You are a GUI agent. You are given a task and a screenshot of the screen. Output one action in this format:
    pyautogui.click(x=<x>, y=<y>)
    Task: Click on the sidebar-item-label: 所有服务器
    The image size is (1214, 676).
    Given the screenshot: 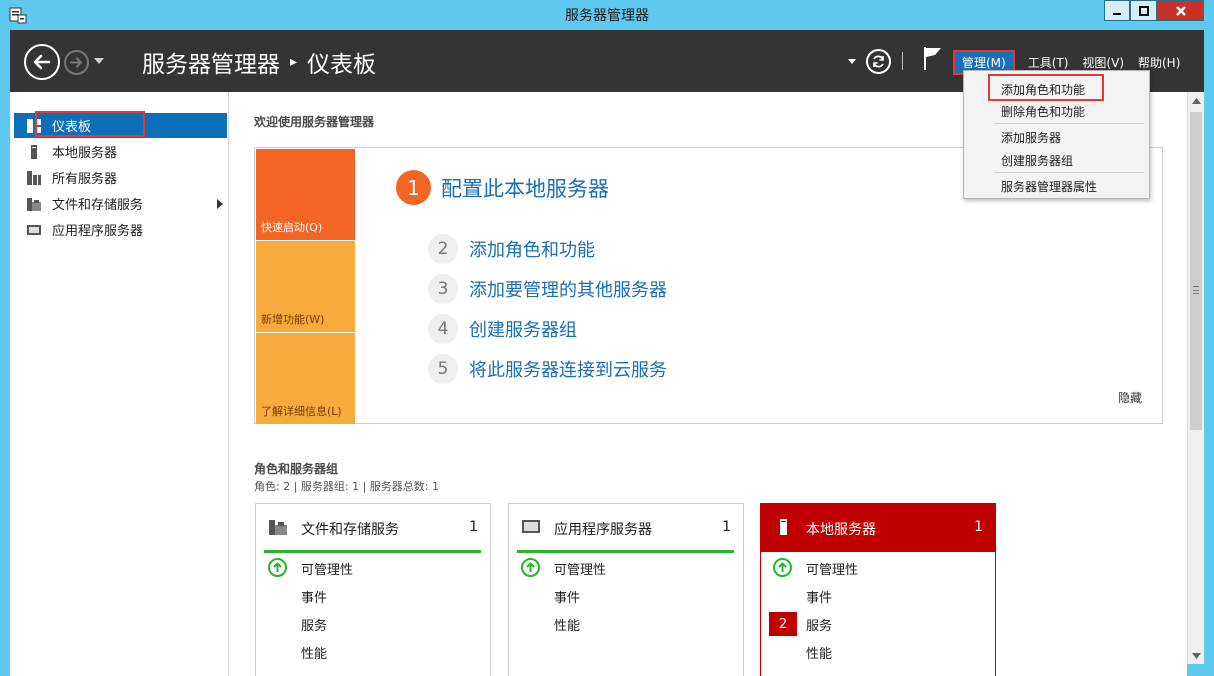 What is the action you would take?
    pyautogui.click(x=85, y=179)
    